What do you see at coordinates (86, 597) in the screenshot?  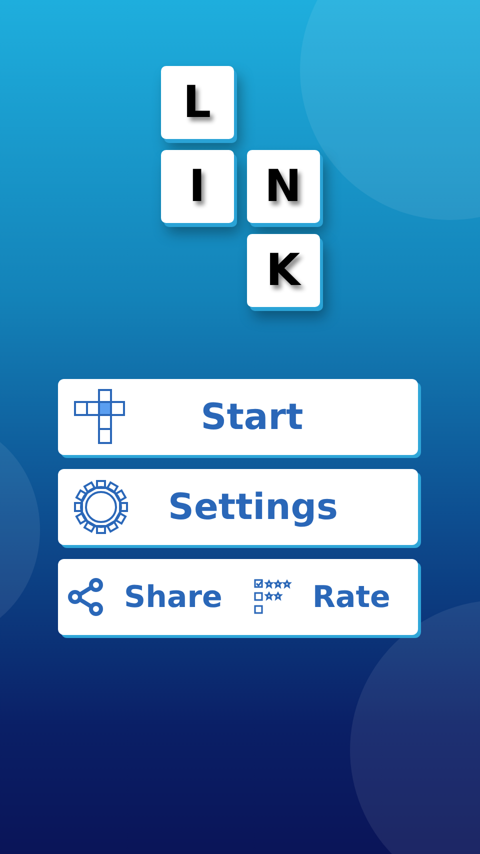 I see `share-icon` at bounding box center [86, 597].